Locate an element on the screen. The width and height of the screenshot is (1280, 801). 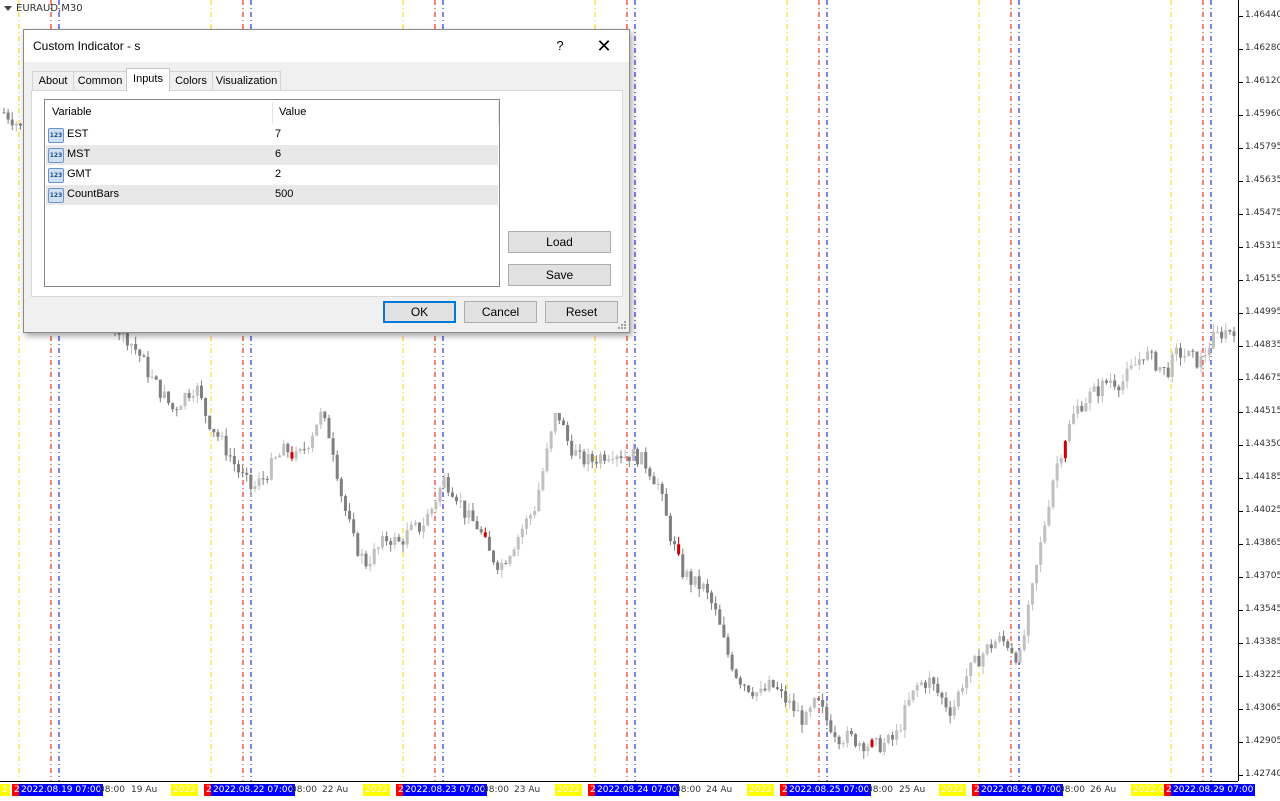
ok-button: OK is located at coordinates (419, 312).